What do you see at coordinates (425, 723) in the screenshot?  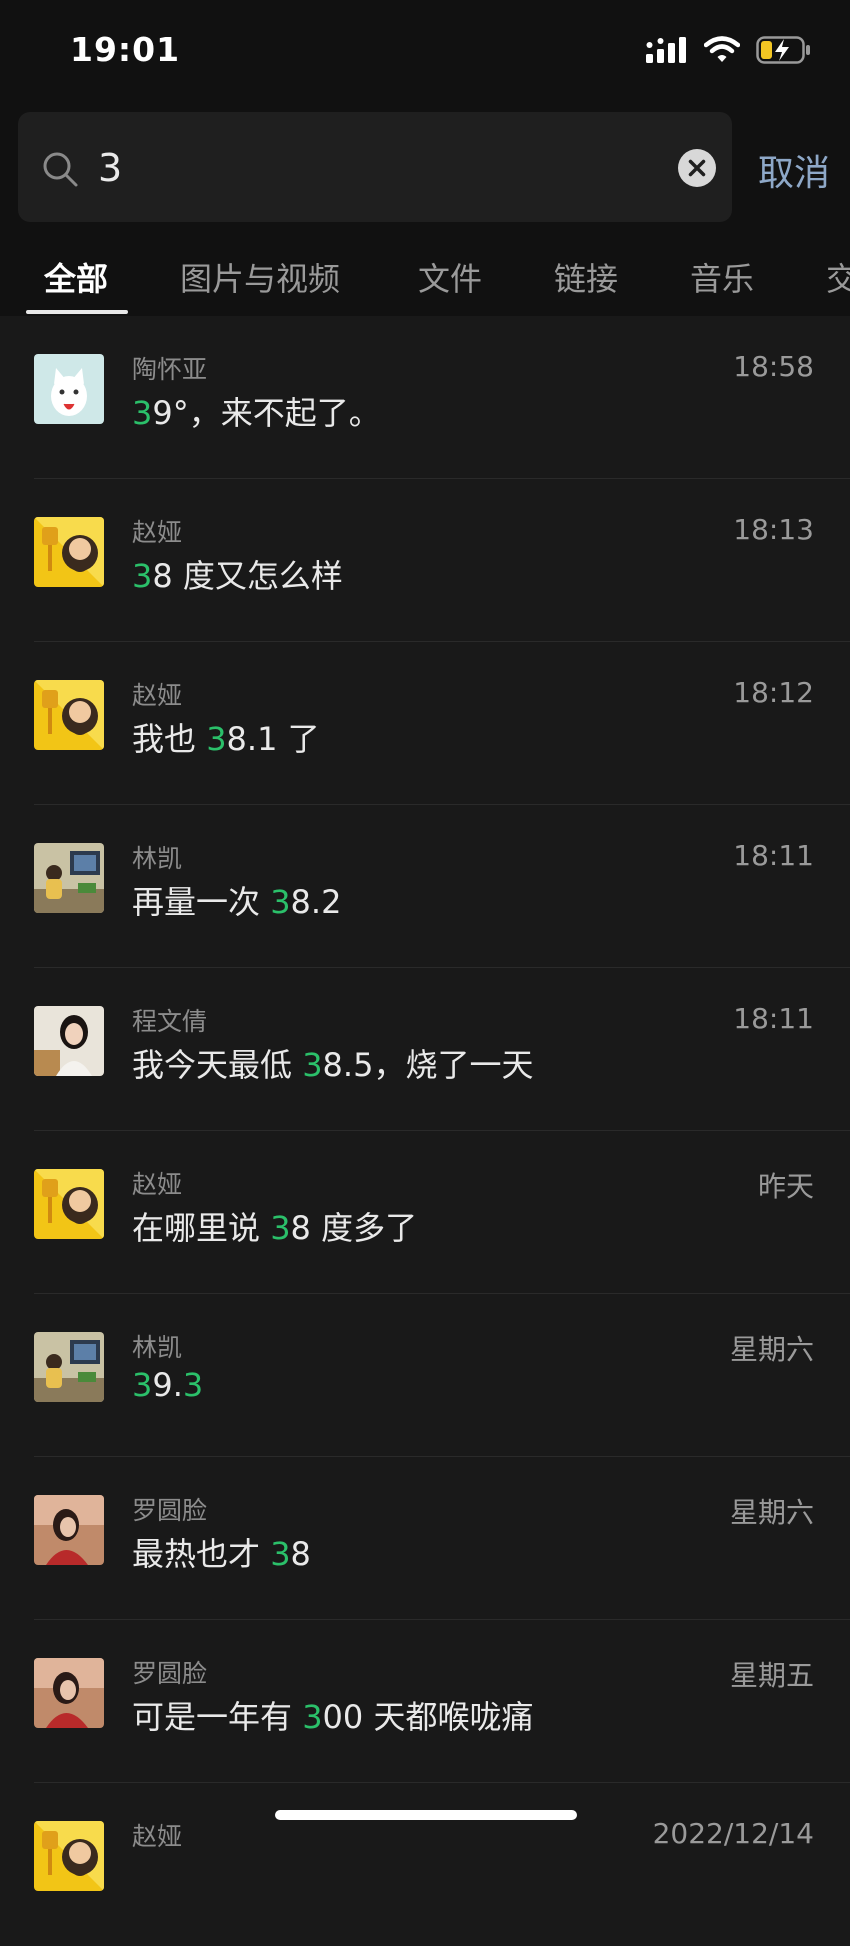 I see `list-item: 赵娅 18:12 我也 38.1 了` at bounding box center [425, 723].